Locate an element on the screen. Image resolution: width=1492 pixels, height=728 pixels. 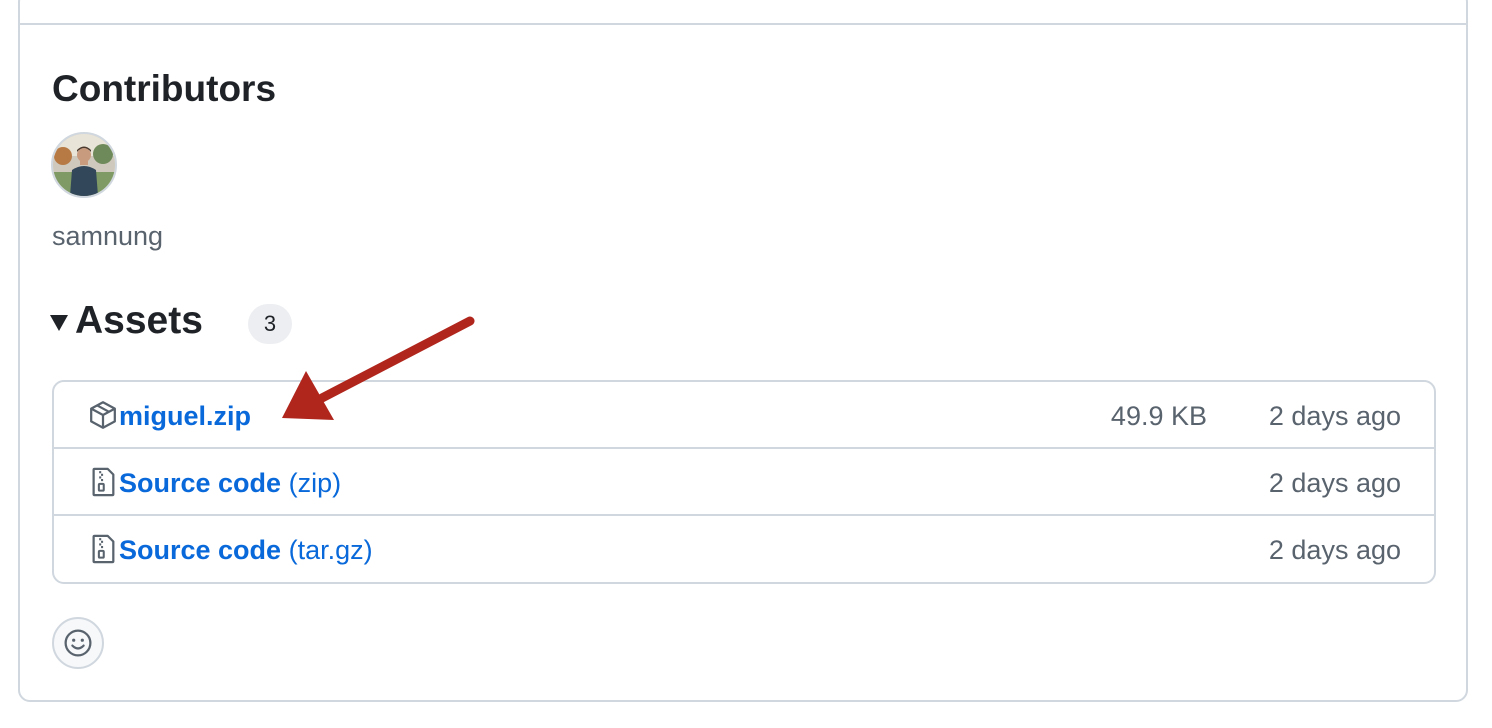
assets-count-badge: 3 is located at coordinates (270, 324).